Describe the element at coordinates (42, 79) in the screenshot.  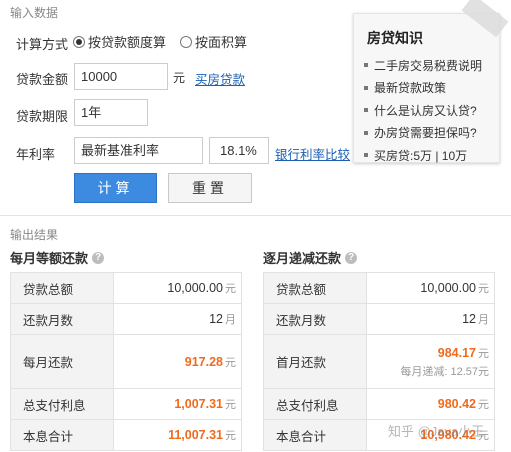
I see `loan-amount-label: 贷款金额` at that location.